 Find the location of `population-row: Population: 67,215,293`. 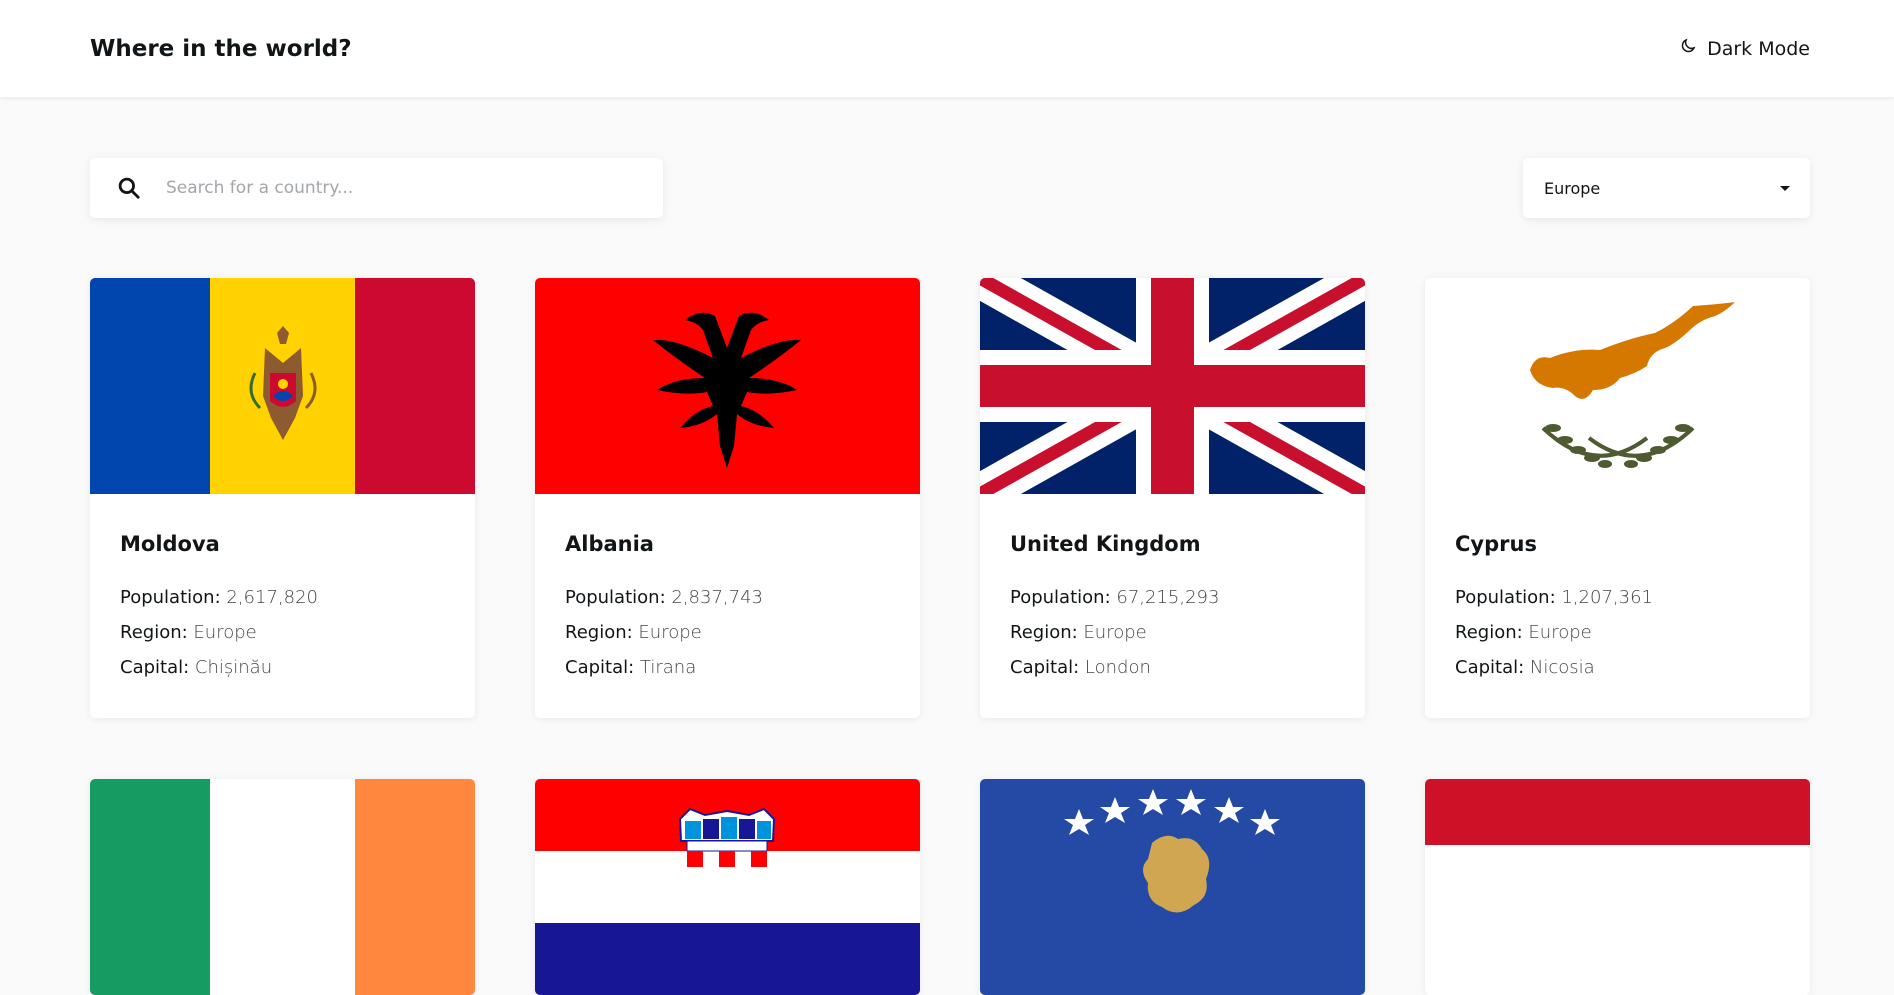

population-row: Population: 67,215,293 is located at coordinates (1172, 597).